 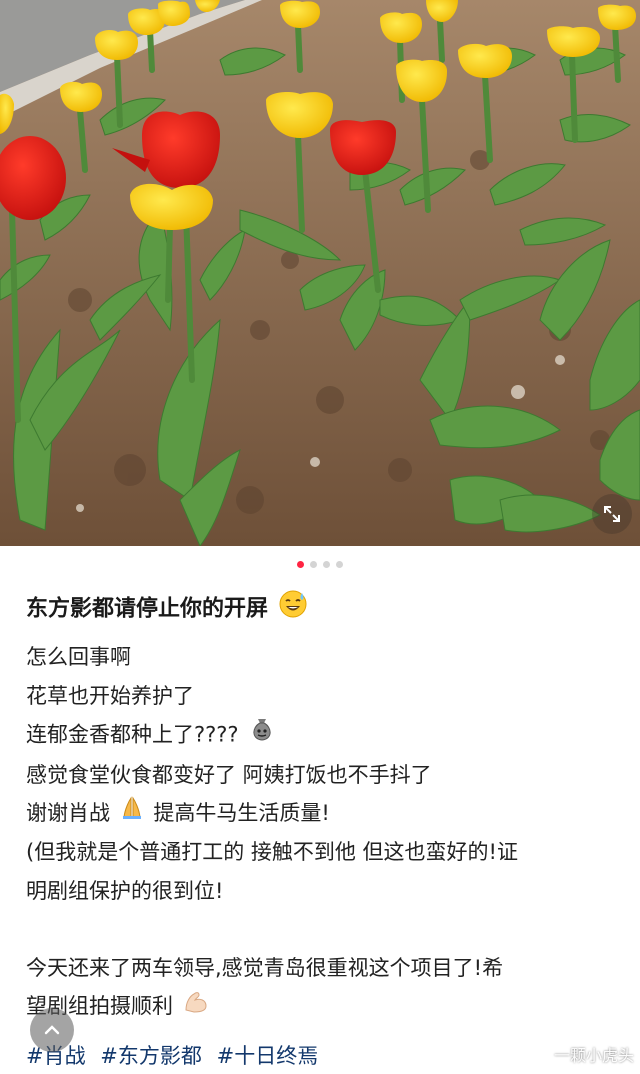 I want to click on money-bag-icon, so click(x=262, y=735).